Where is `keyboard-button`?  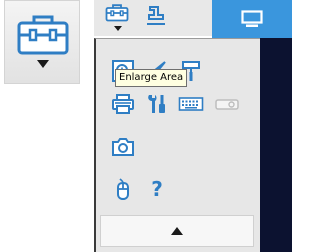 keyboard-button is located at coordinates (191, 104).